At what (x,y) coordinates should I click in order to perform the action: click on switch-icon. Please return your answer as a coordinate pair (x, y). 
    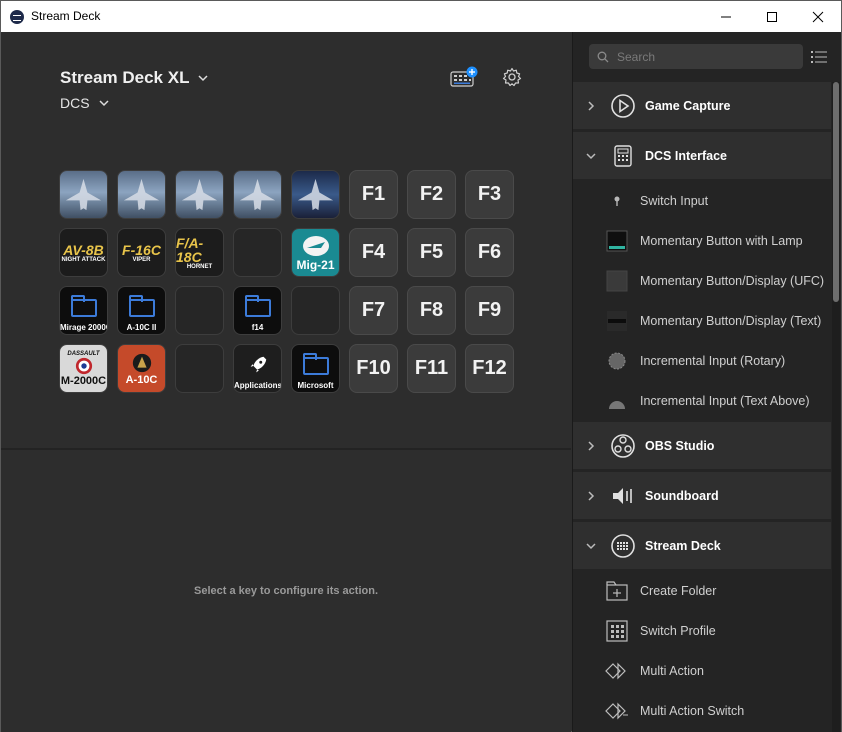
    Looking at the image, I should click on (617, 201).